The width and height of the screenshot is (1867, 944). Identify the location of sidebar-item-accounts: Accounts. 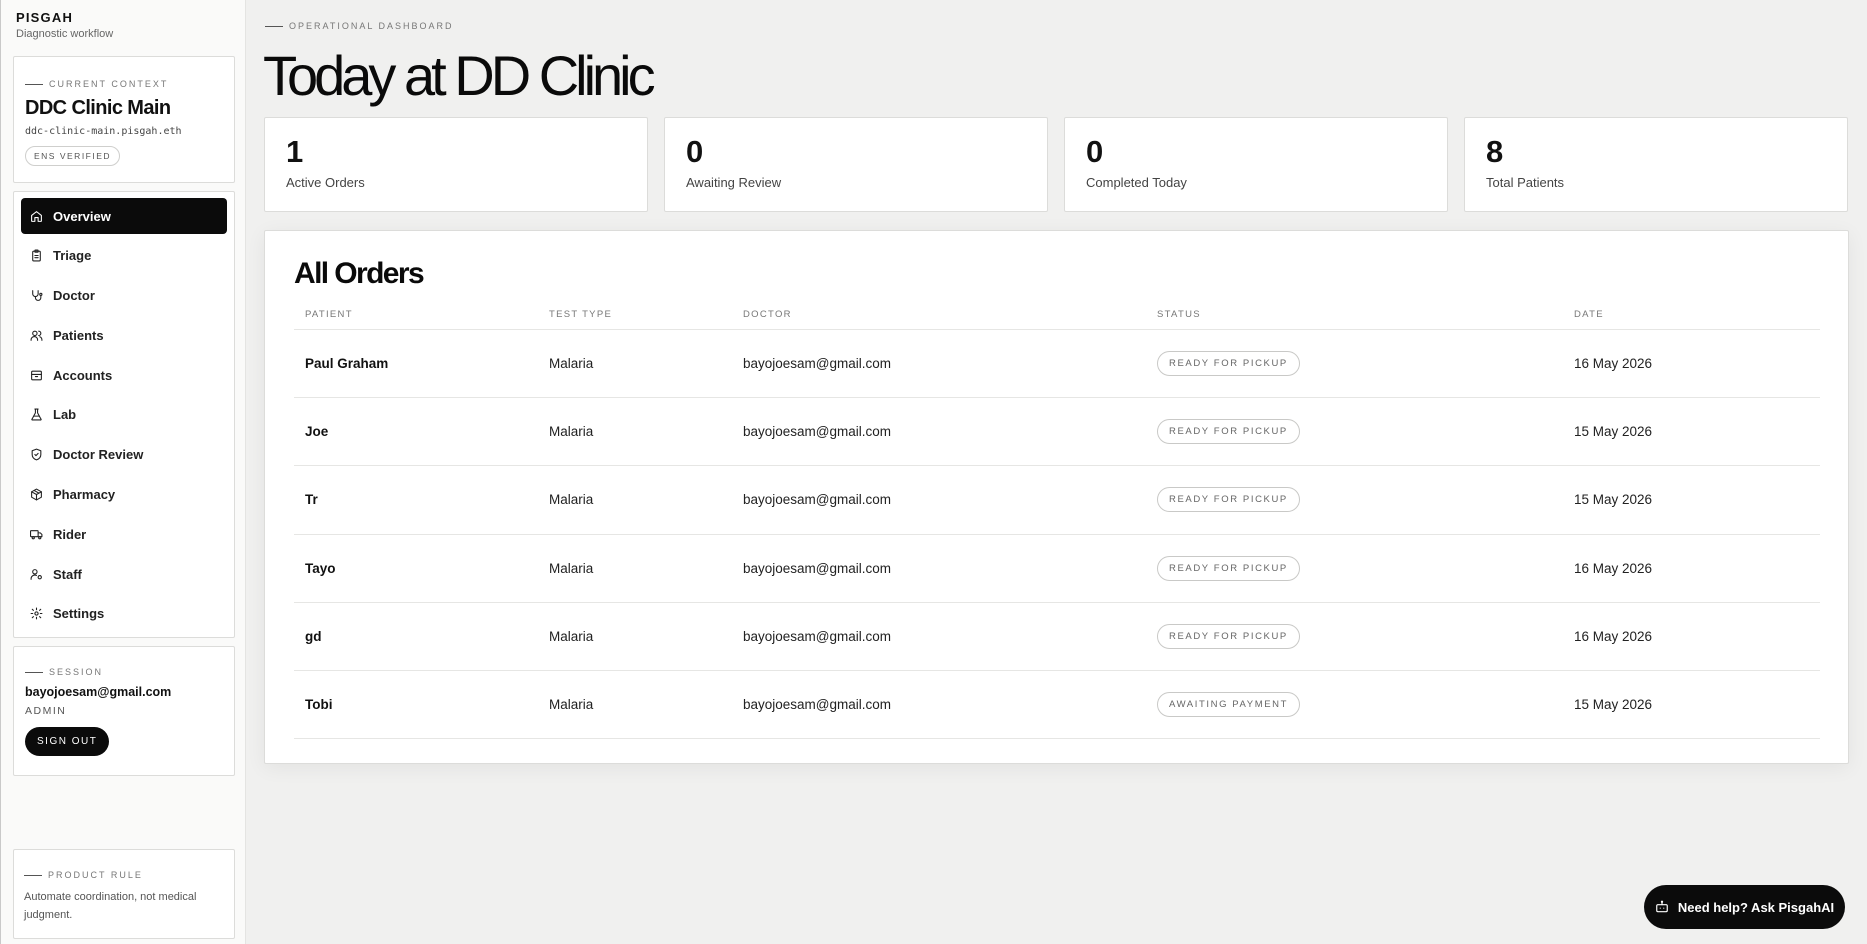
(124, 375).